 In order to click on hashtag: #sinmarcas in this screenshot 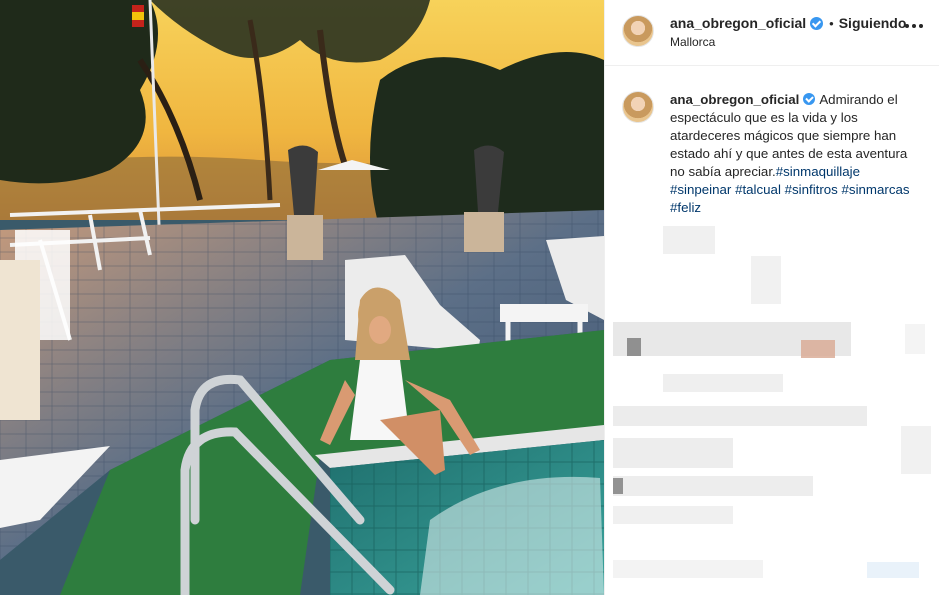, I will do `click(876, 189)`.